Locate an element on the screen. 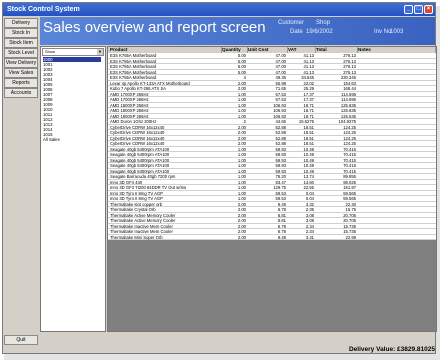 This screenshot has height=362, width=443. nav-stock-item-button: Stock Item is located at coordinates (21, 43).